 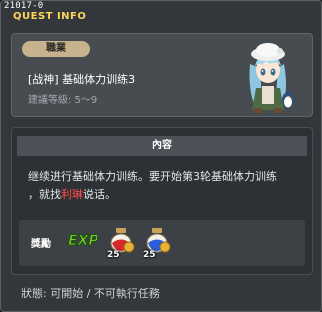 I want to click on window-title: QUEST INFO, so click(x=50, y=16).